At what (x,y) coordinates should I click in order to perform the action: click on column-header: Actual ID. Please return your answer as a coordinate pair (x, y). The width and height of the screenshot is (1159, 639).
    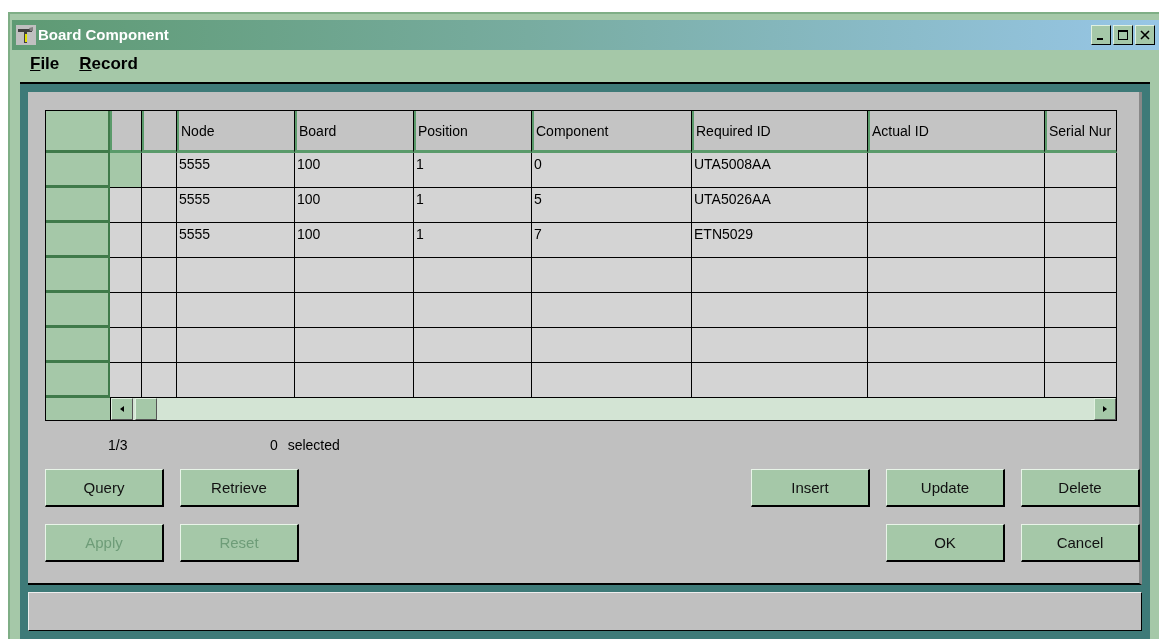
    Looking at the image, I should click on (956, 132).